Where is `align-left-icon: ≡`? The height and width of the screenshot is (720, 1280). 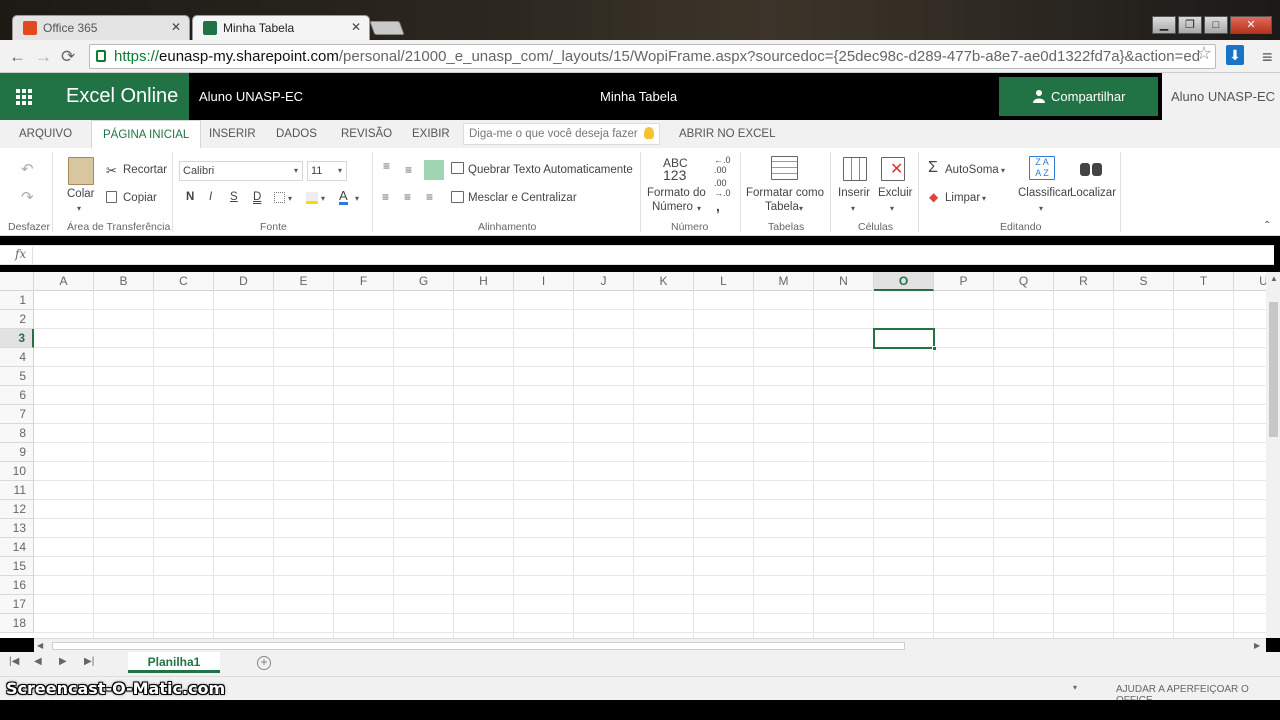 align-left-icon: ≡ is located at coordinates (385, 197).